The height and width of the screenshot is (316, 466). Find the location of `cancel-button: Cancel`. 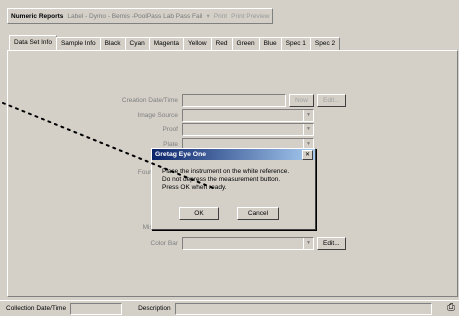

cancel-button: Cancel is located at coordinates (258, 213).